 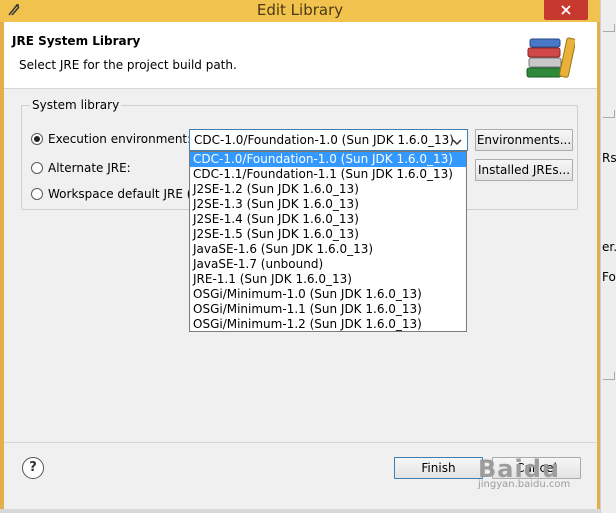 I want to click on system-library-legend: System library, so click(x=76, y=105).